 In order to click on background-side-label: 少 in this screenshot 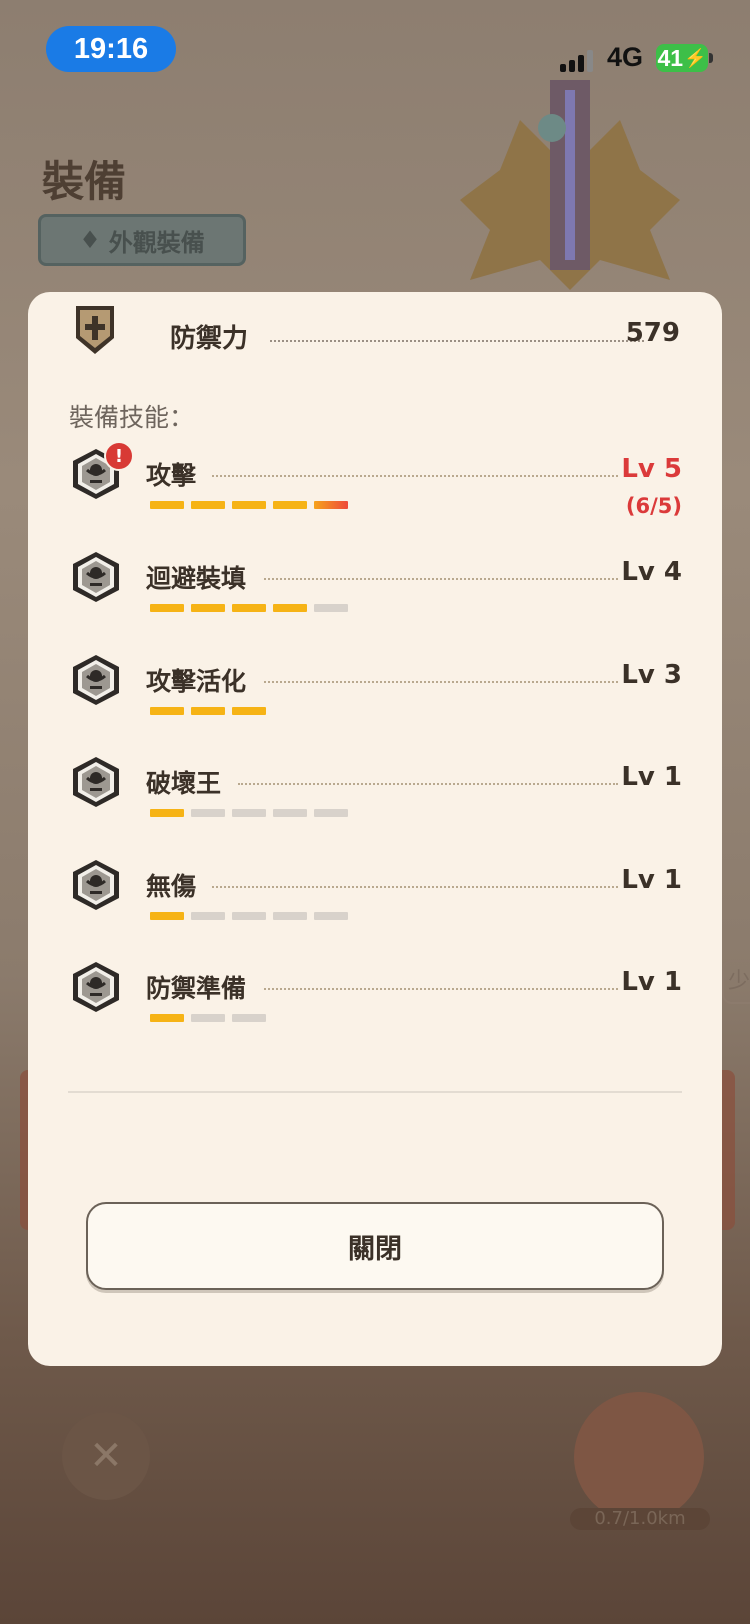, I will do `click(736, 982)`.